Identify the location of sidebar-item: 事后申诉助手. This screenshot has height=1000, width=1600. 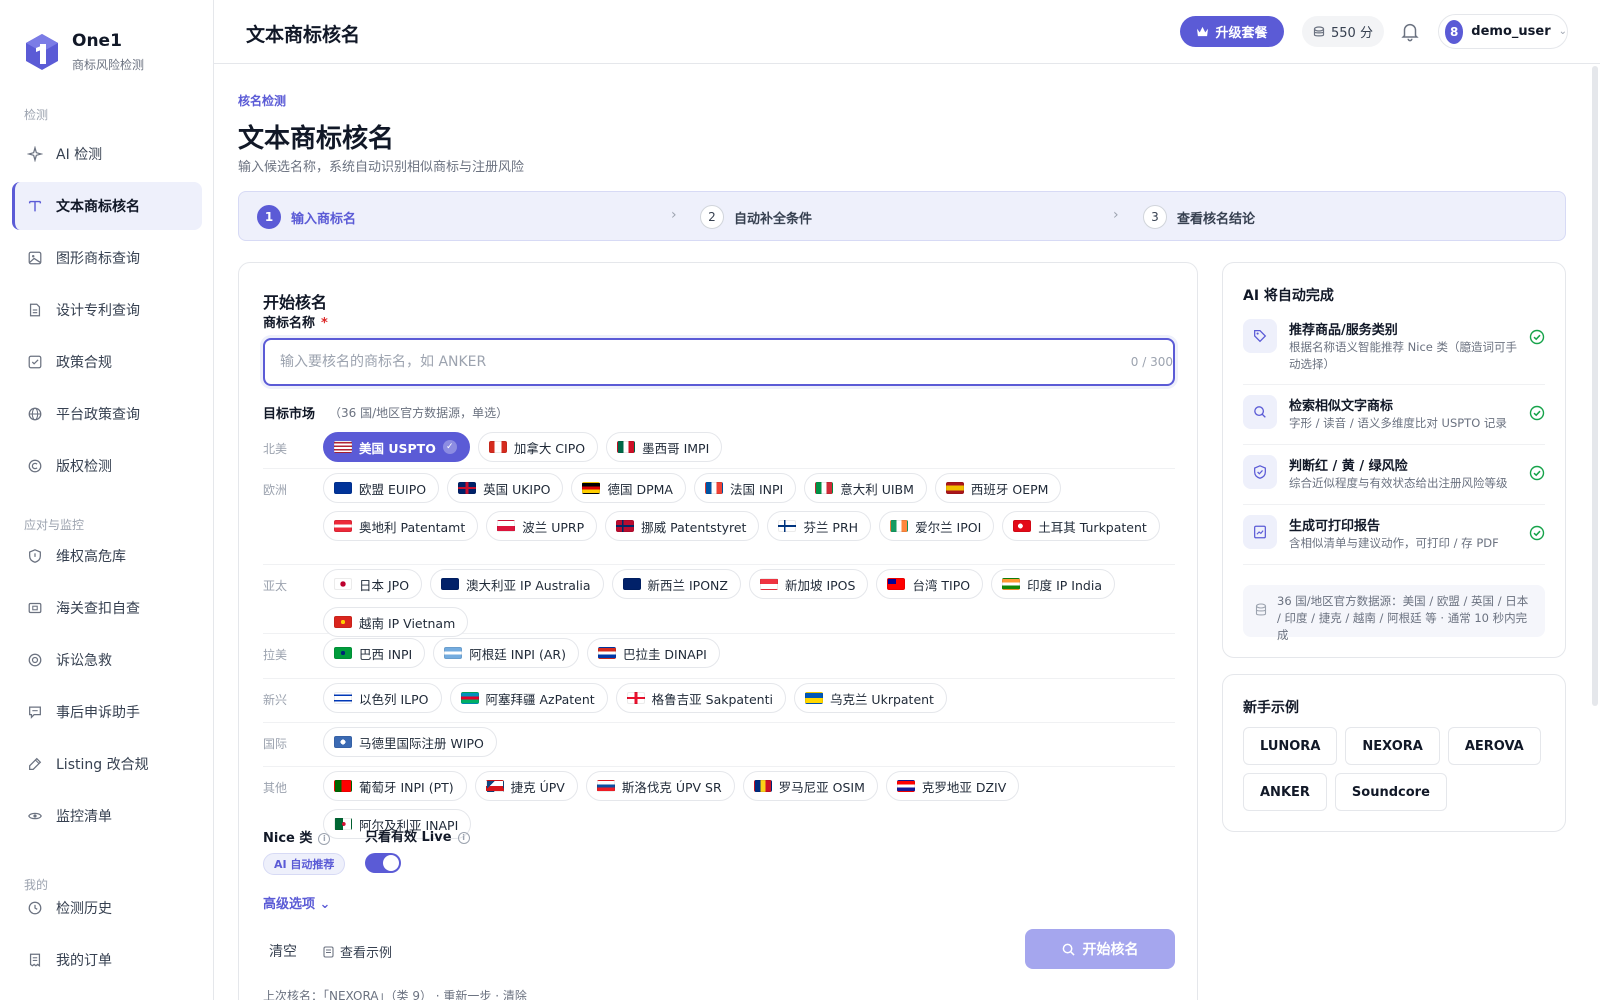
(107, 712).